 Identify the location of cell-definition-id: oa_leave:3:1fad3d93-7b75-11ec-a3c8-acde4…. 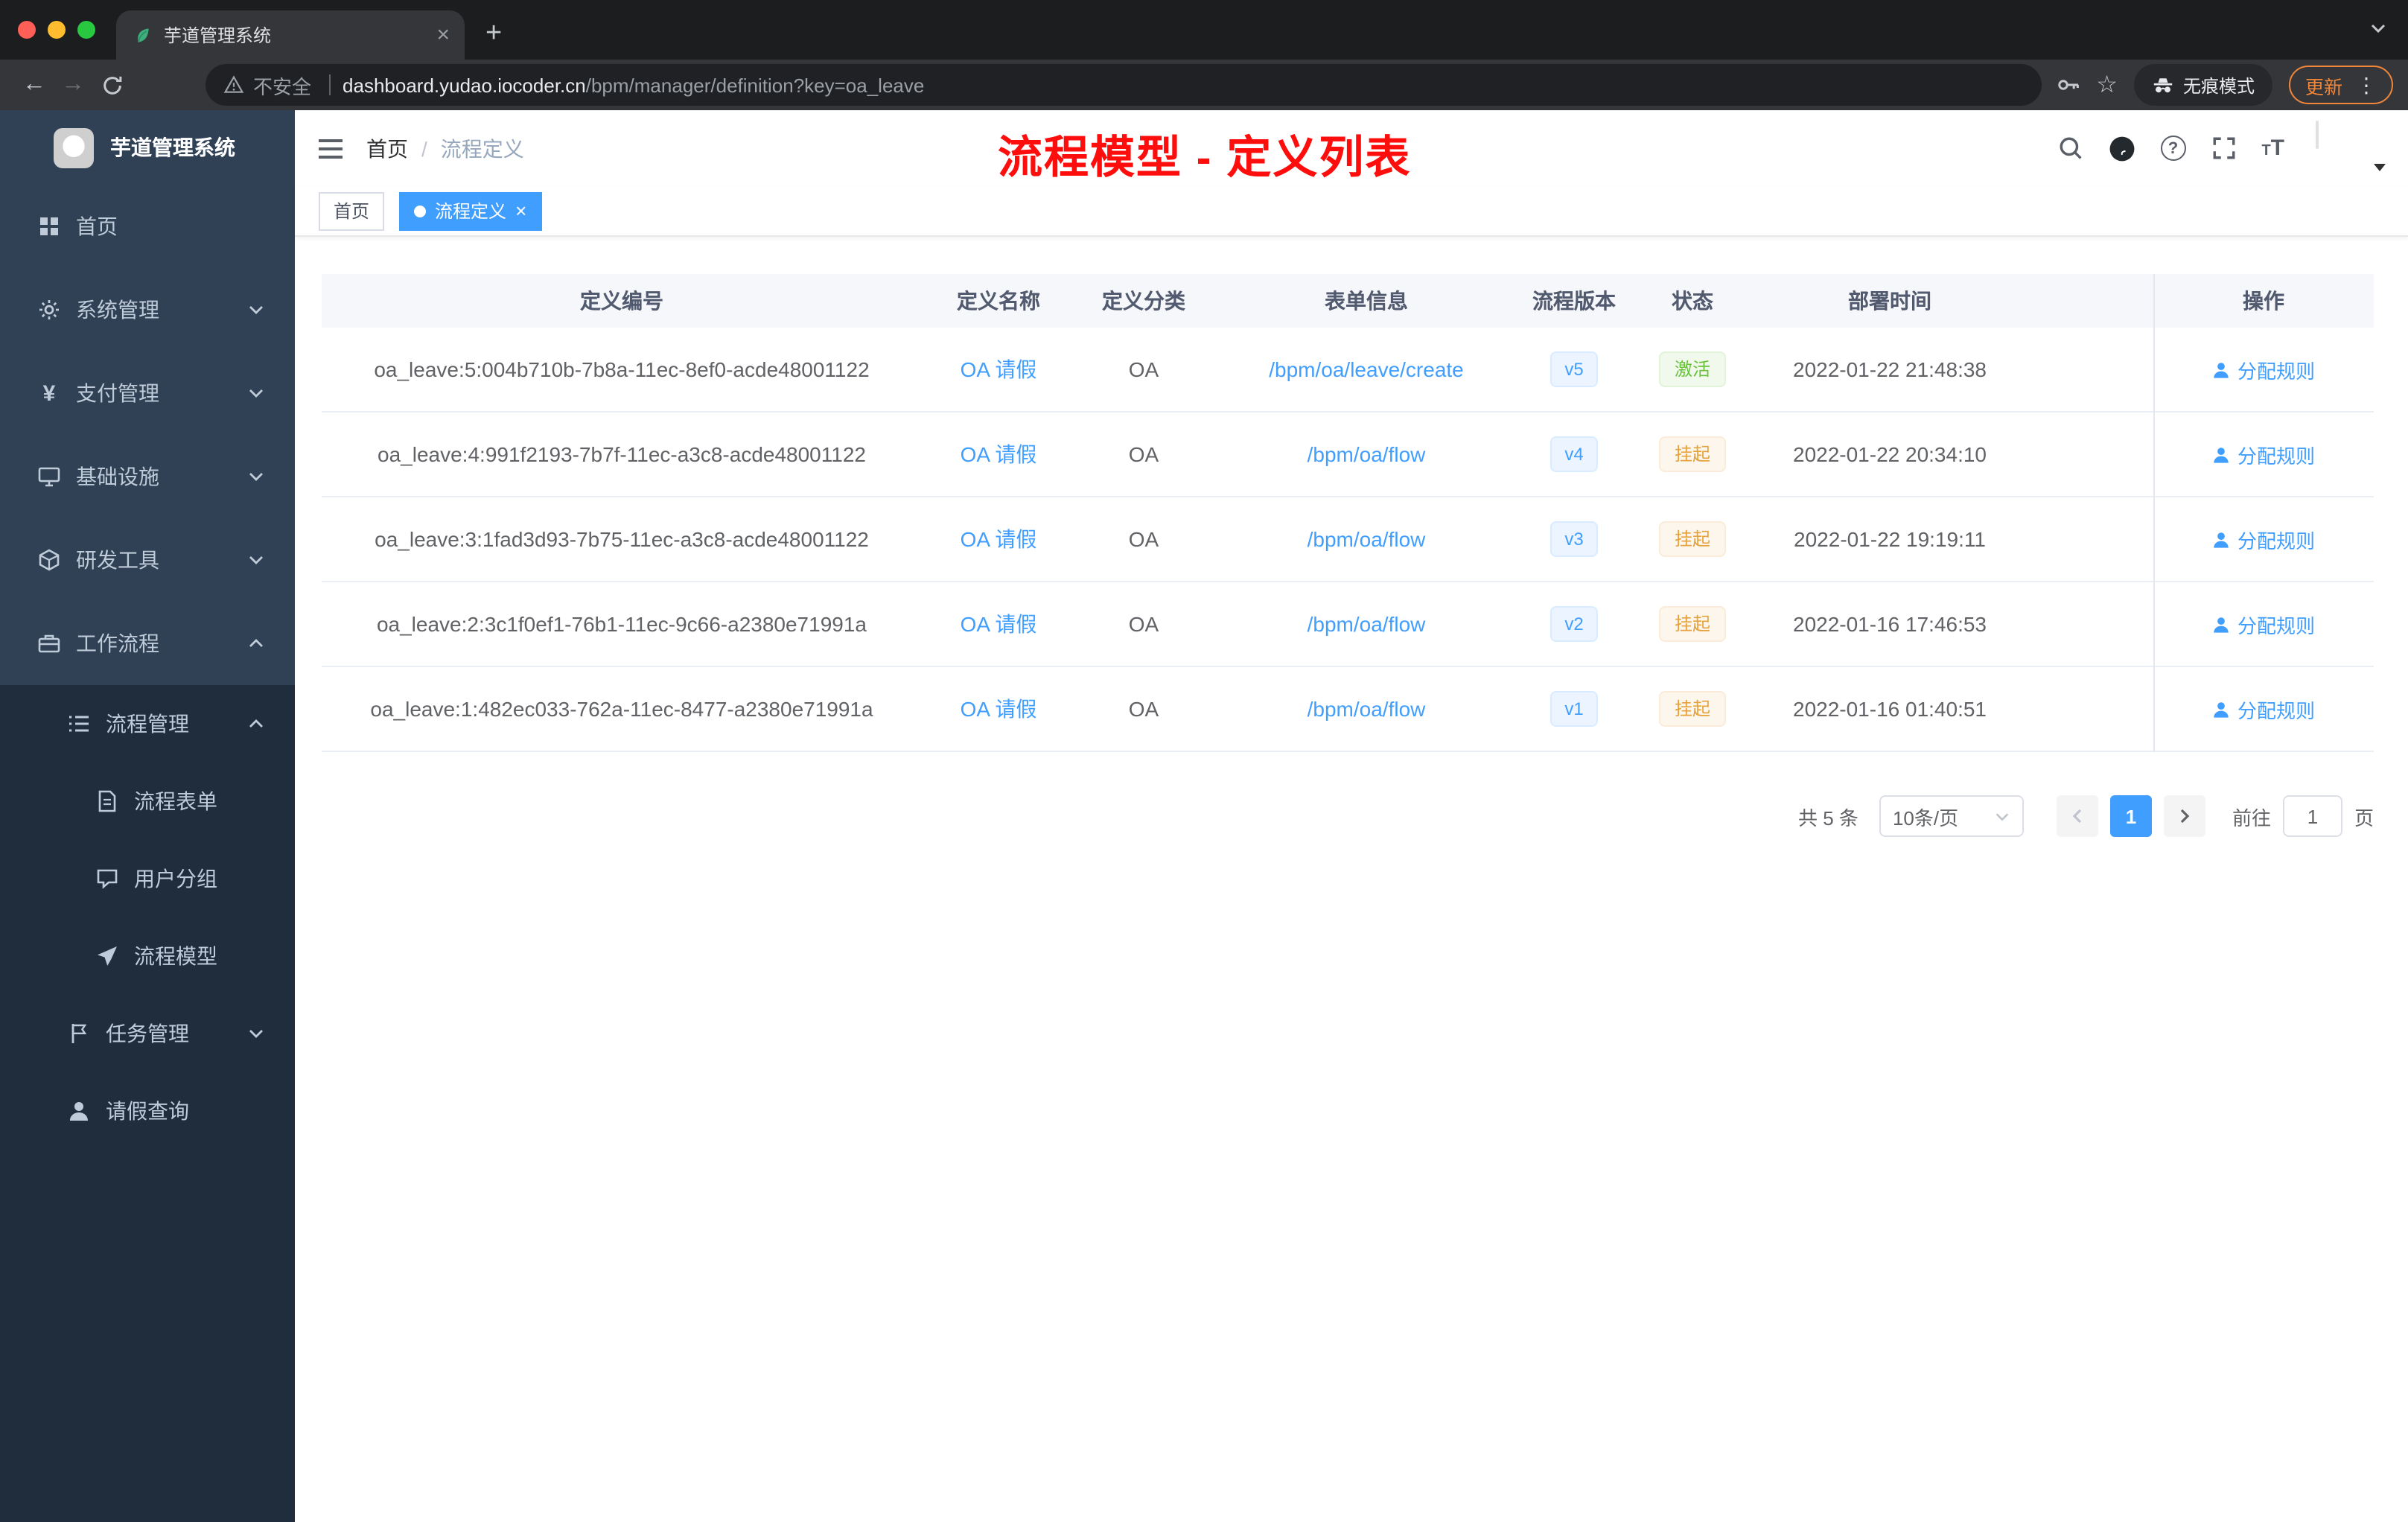
(622, 539).